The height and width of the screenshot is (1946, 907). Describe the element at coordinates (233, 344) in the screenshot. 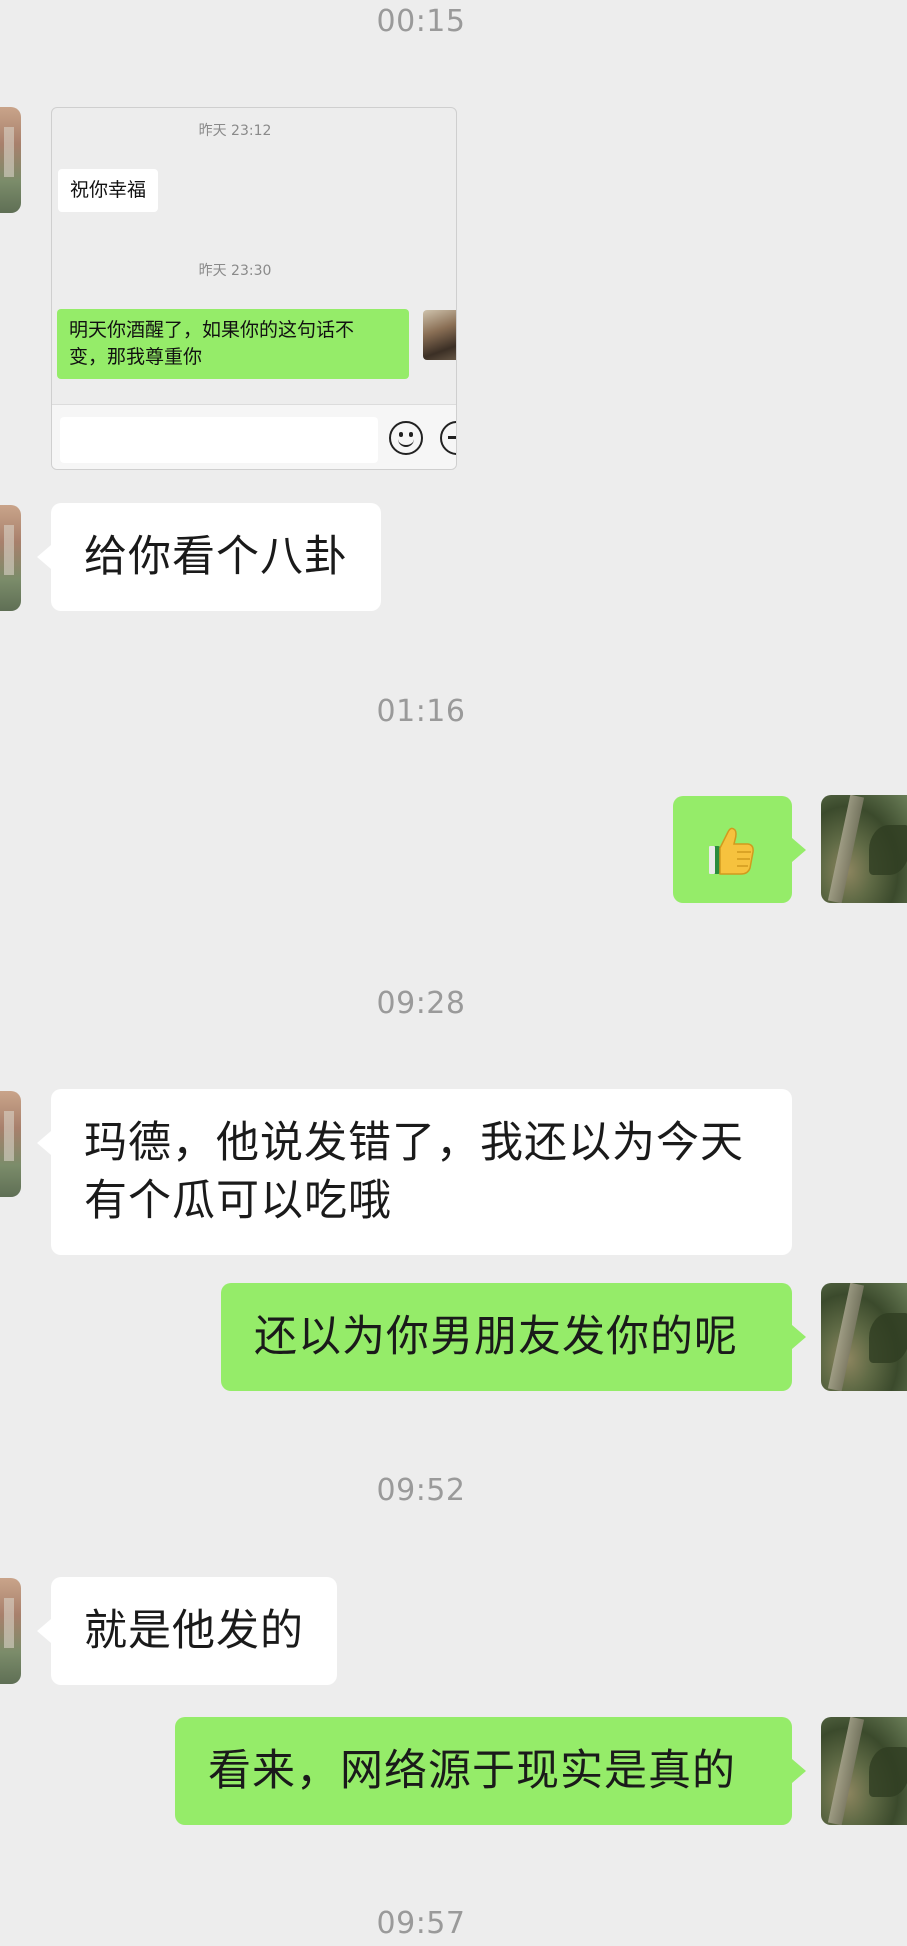

I see `card-sent-bubble: 明天你酒醒了，如果你的这句话不 变，那我尊重你` at that location.